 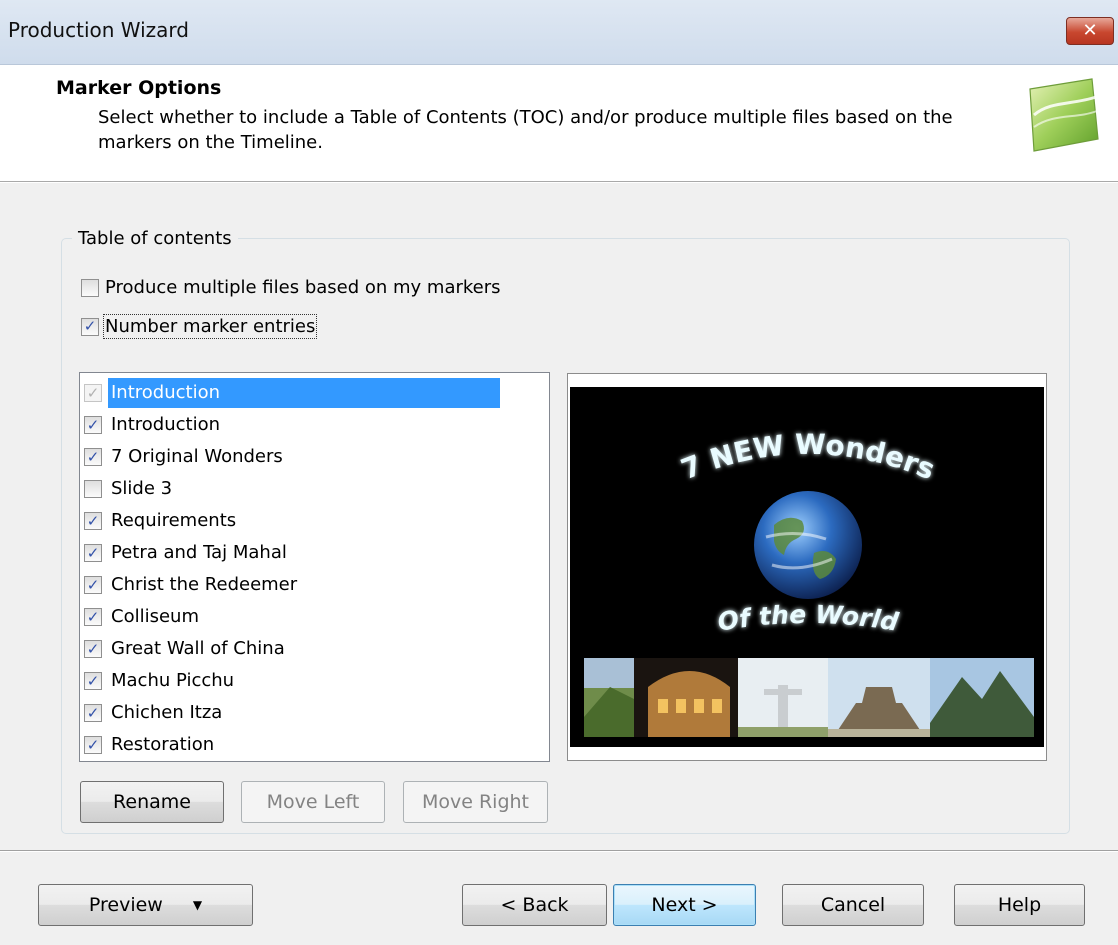 I want to click on marker-label: Christ the Redeemer, so click(x=204, y=584).